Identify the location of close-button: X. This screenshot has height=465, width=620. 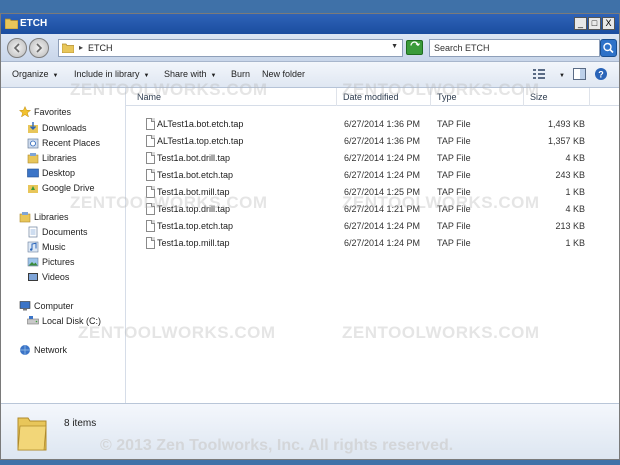
(608, 23).